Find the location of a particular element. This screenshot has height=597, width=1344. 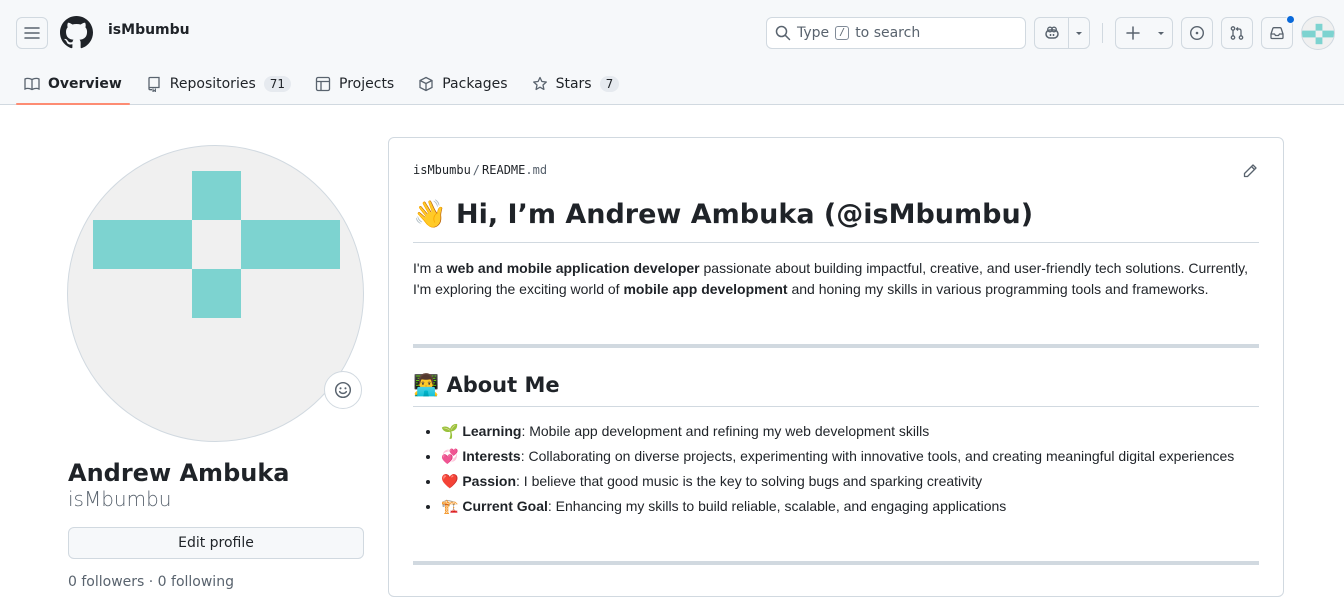

profile-avatar is located at coordinates (215, 293).